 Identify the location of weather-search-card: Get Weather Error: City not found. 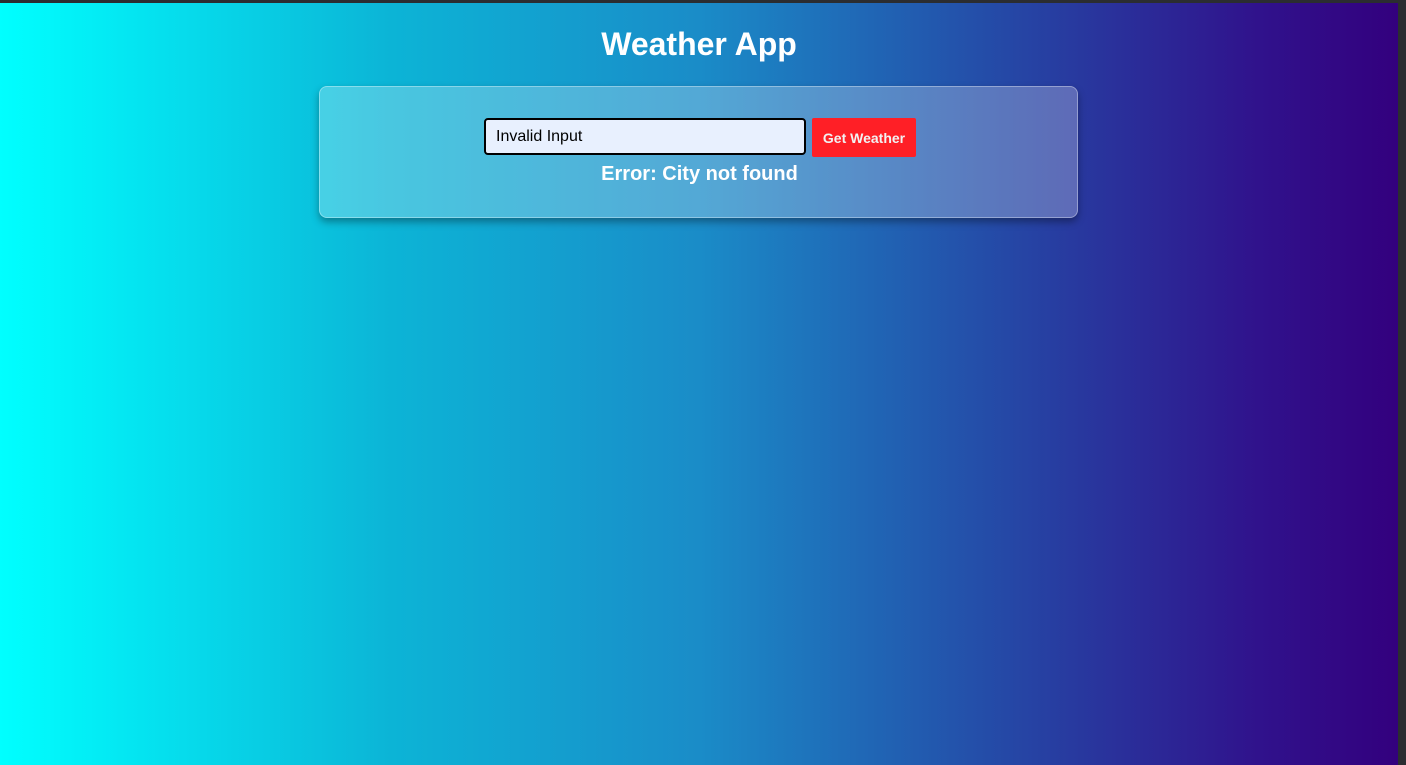
(698, 152).